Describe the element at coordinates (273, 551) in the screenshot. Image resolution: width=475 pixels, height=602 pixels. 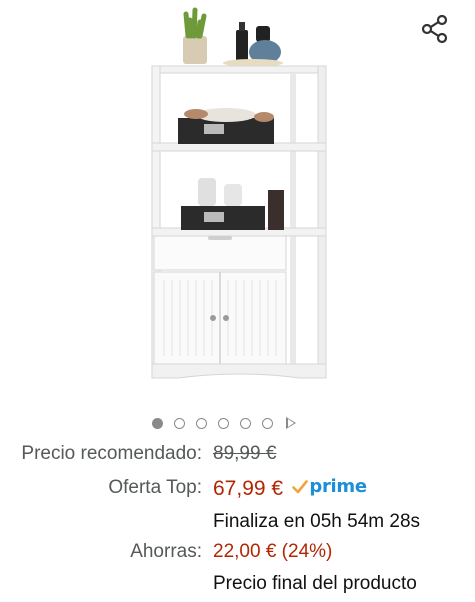
I see `savings-value: 22,00 € (24%)` at that location.